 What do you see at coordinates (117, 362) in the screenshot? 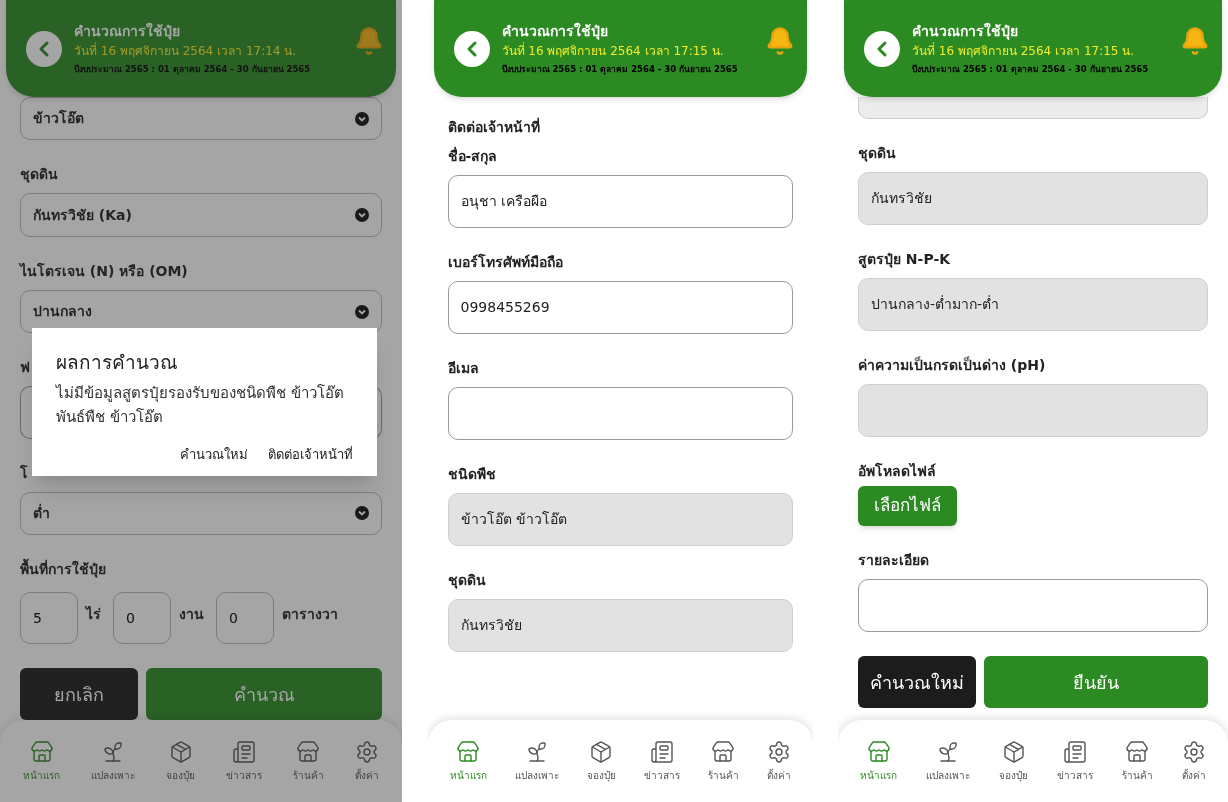
I see `dialog-title: ผลการคำนวณ` at bounding box center [117, 362].